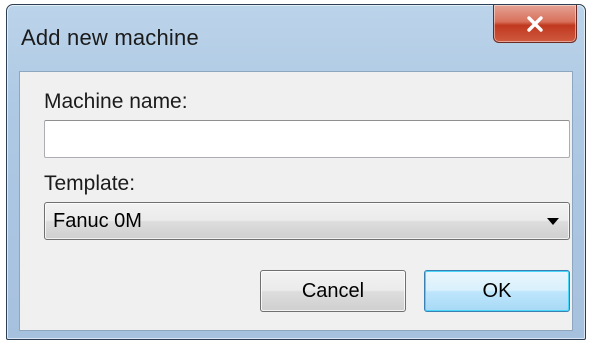 This screenshot has height=344, width=592. I want to click on cancel-button: Cancel, so click(333, 291).